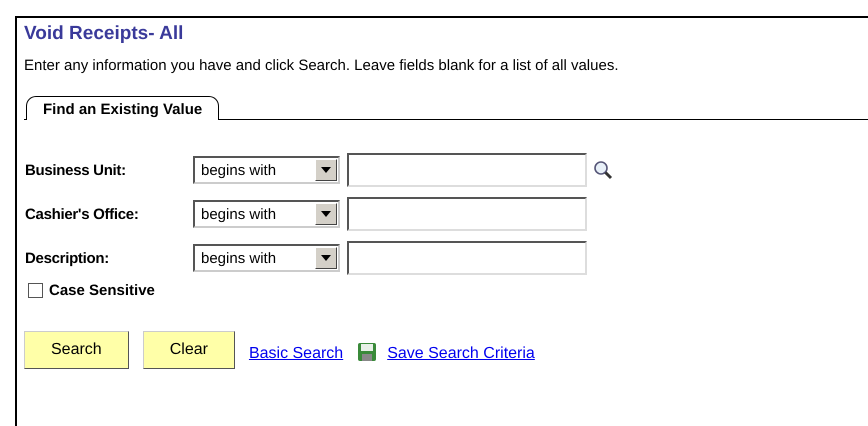 This screenshot has height=426, width=868. Describe the element at coordinates (104, 34) in the screenshot. I see `page-title: Void Receipts- All` at that location.